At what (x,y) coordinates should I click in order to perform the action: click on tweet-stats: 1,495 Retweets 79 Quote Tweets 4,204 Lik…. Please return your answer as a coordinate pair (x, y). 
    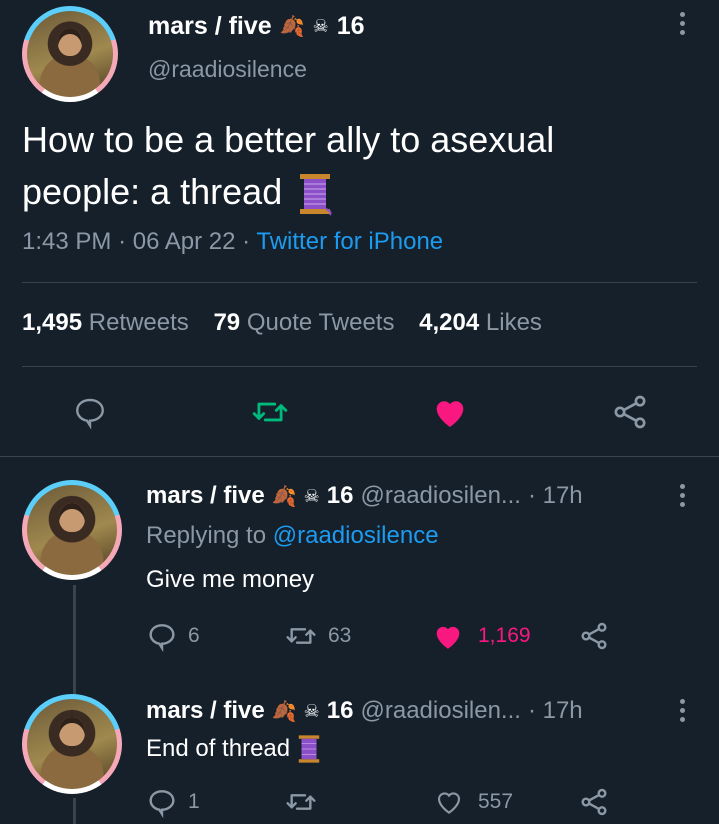
    Looking at the image, I should click on (282, 323).